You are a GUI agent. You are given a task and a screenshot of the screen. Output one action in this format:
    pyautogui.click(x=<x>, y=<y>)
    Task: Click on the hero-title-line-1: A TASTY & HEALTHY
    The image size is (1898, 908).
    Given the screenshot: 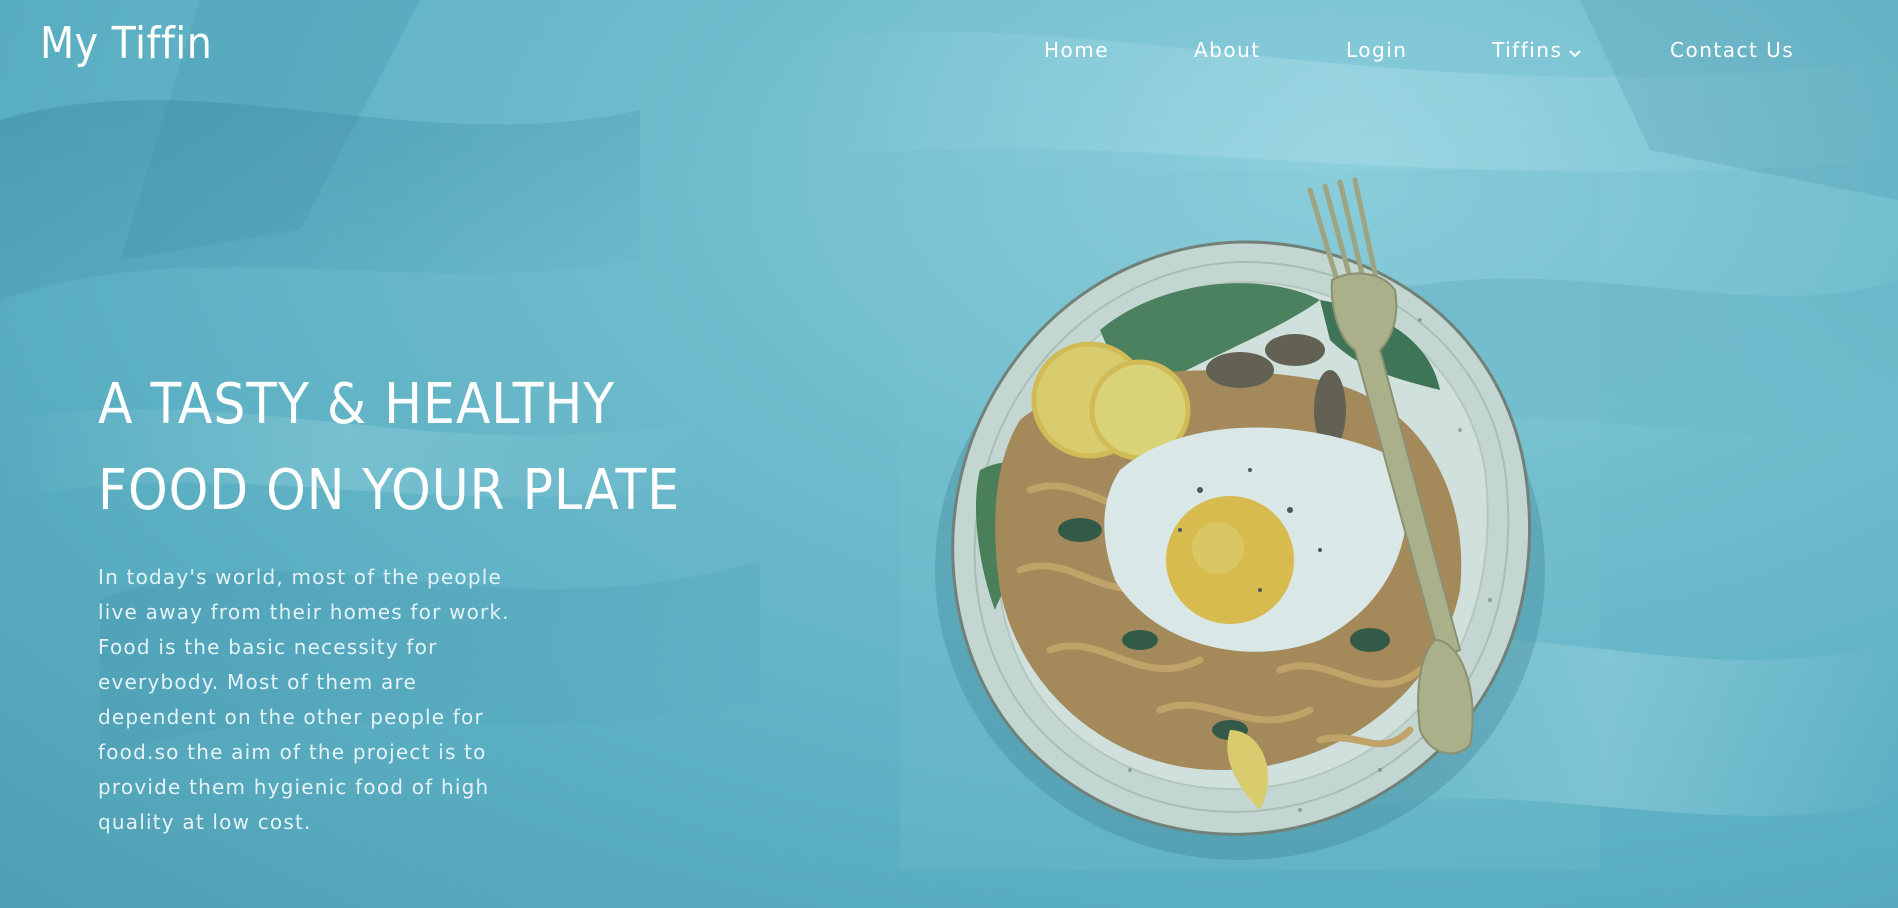 What is the action you would take?
    pyautogui.click(x=357, y=404)
    